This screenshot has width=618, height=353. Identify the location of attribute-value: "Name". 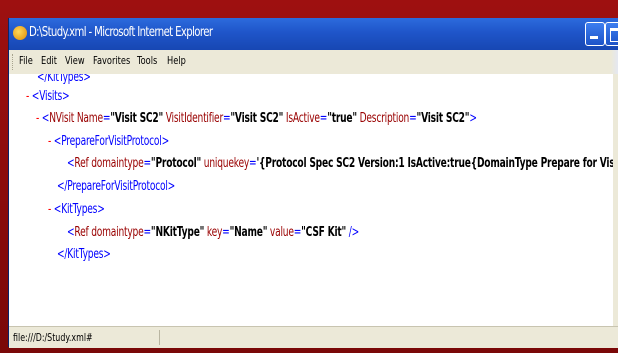
(248, 232).